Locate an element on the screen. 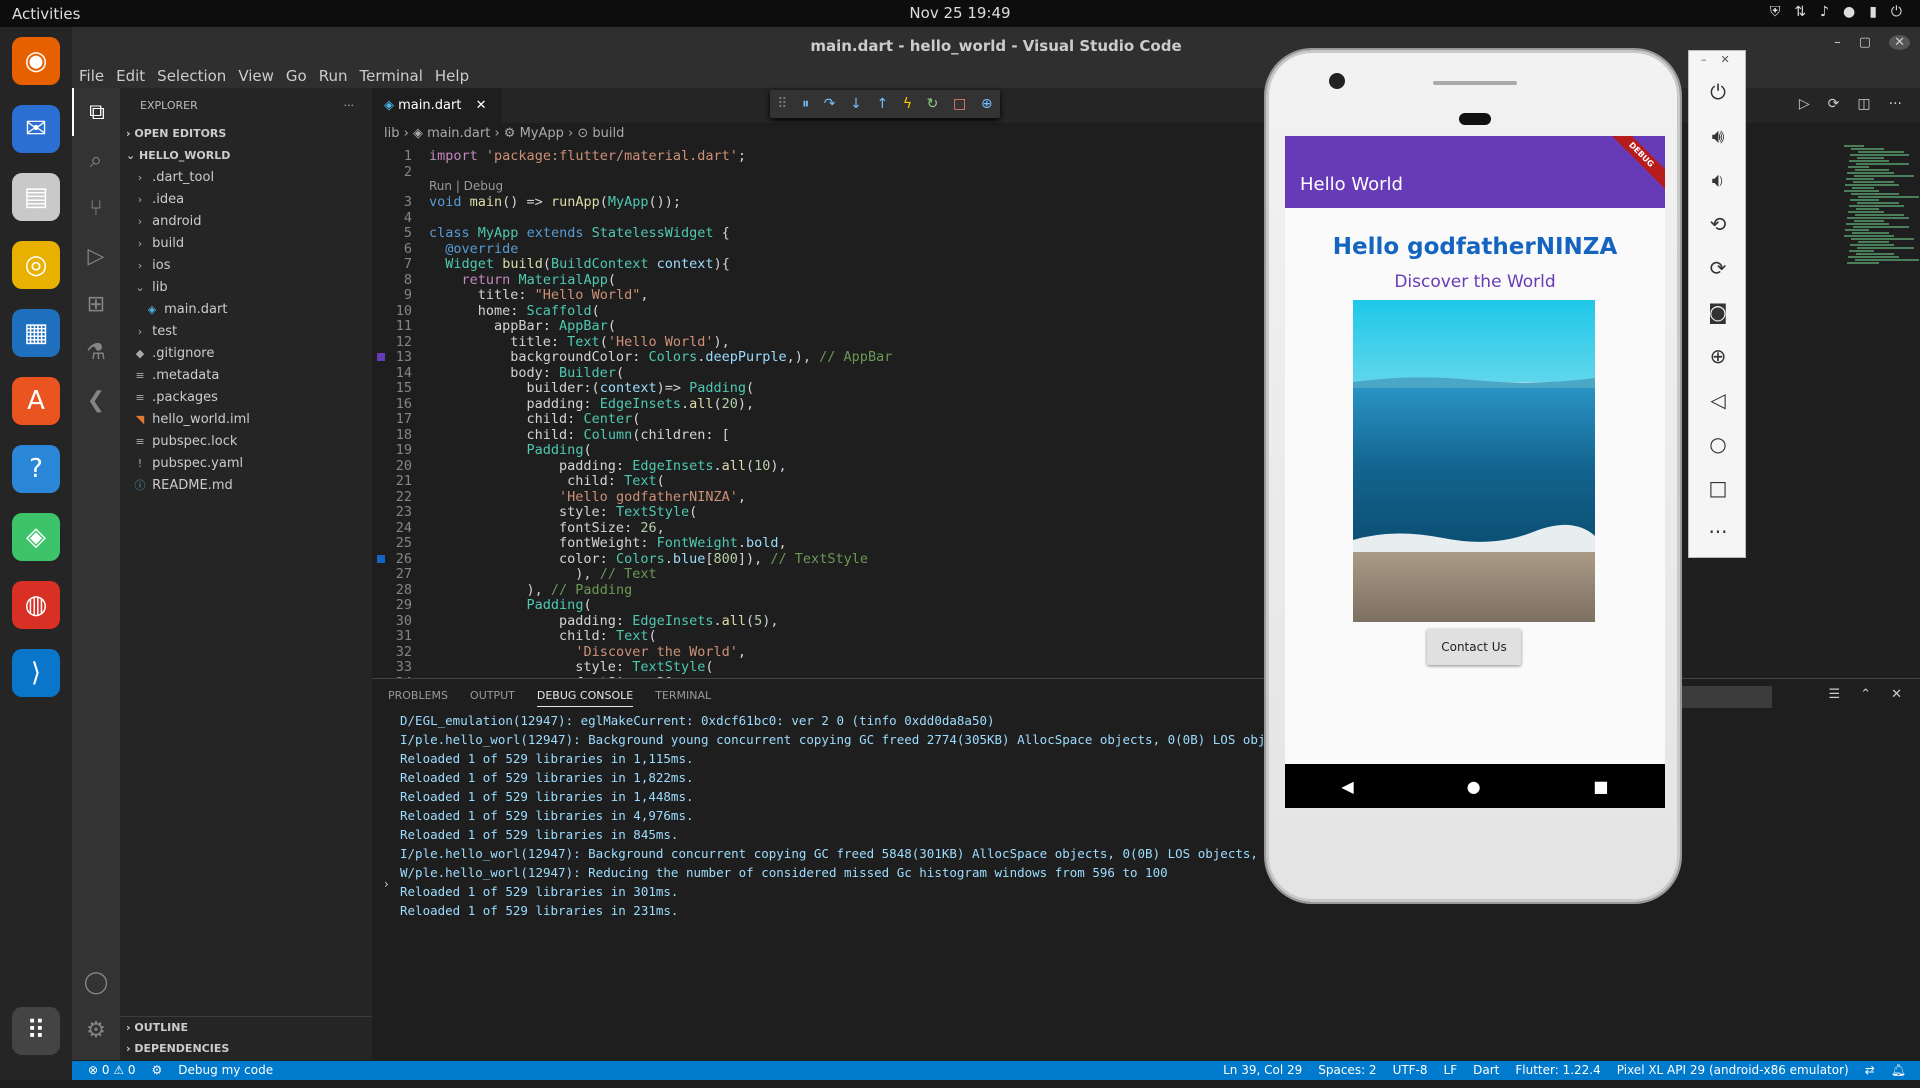  tree-item: › android is located at coordinates (246, 222).